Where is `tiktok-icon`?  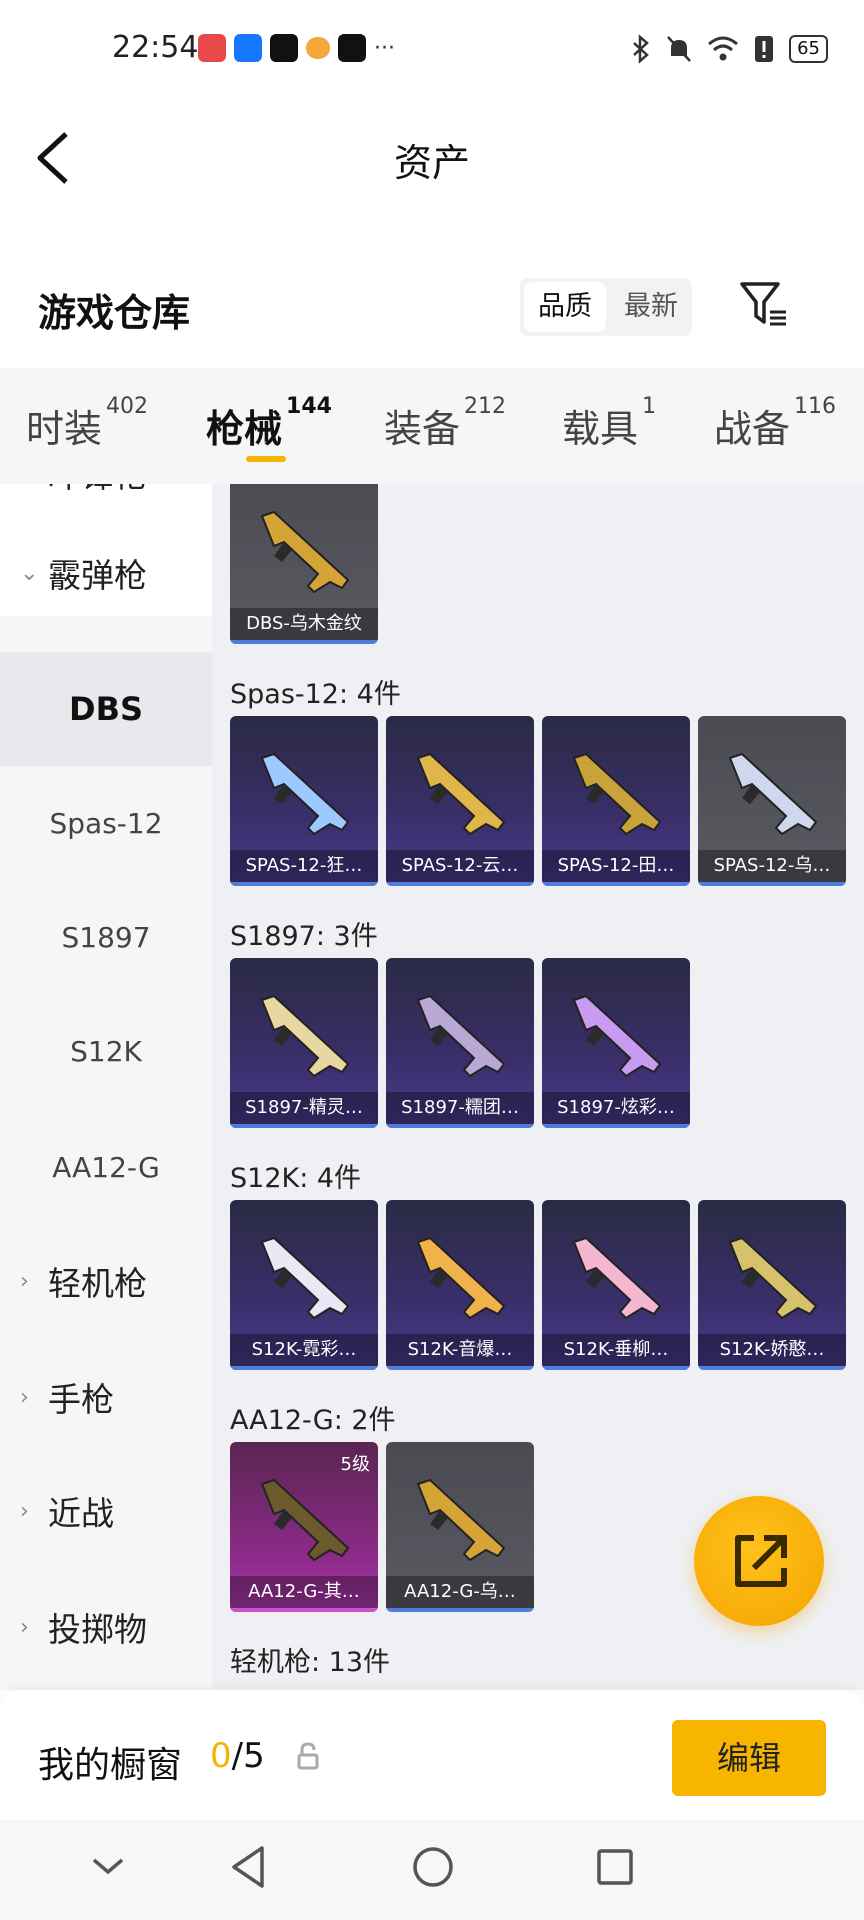 tiktok-icon is located at coordinates (284, 48).